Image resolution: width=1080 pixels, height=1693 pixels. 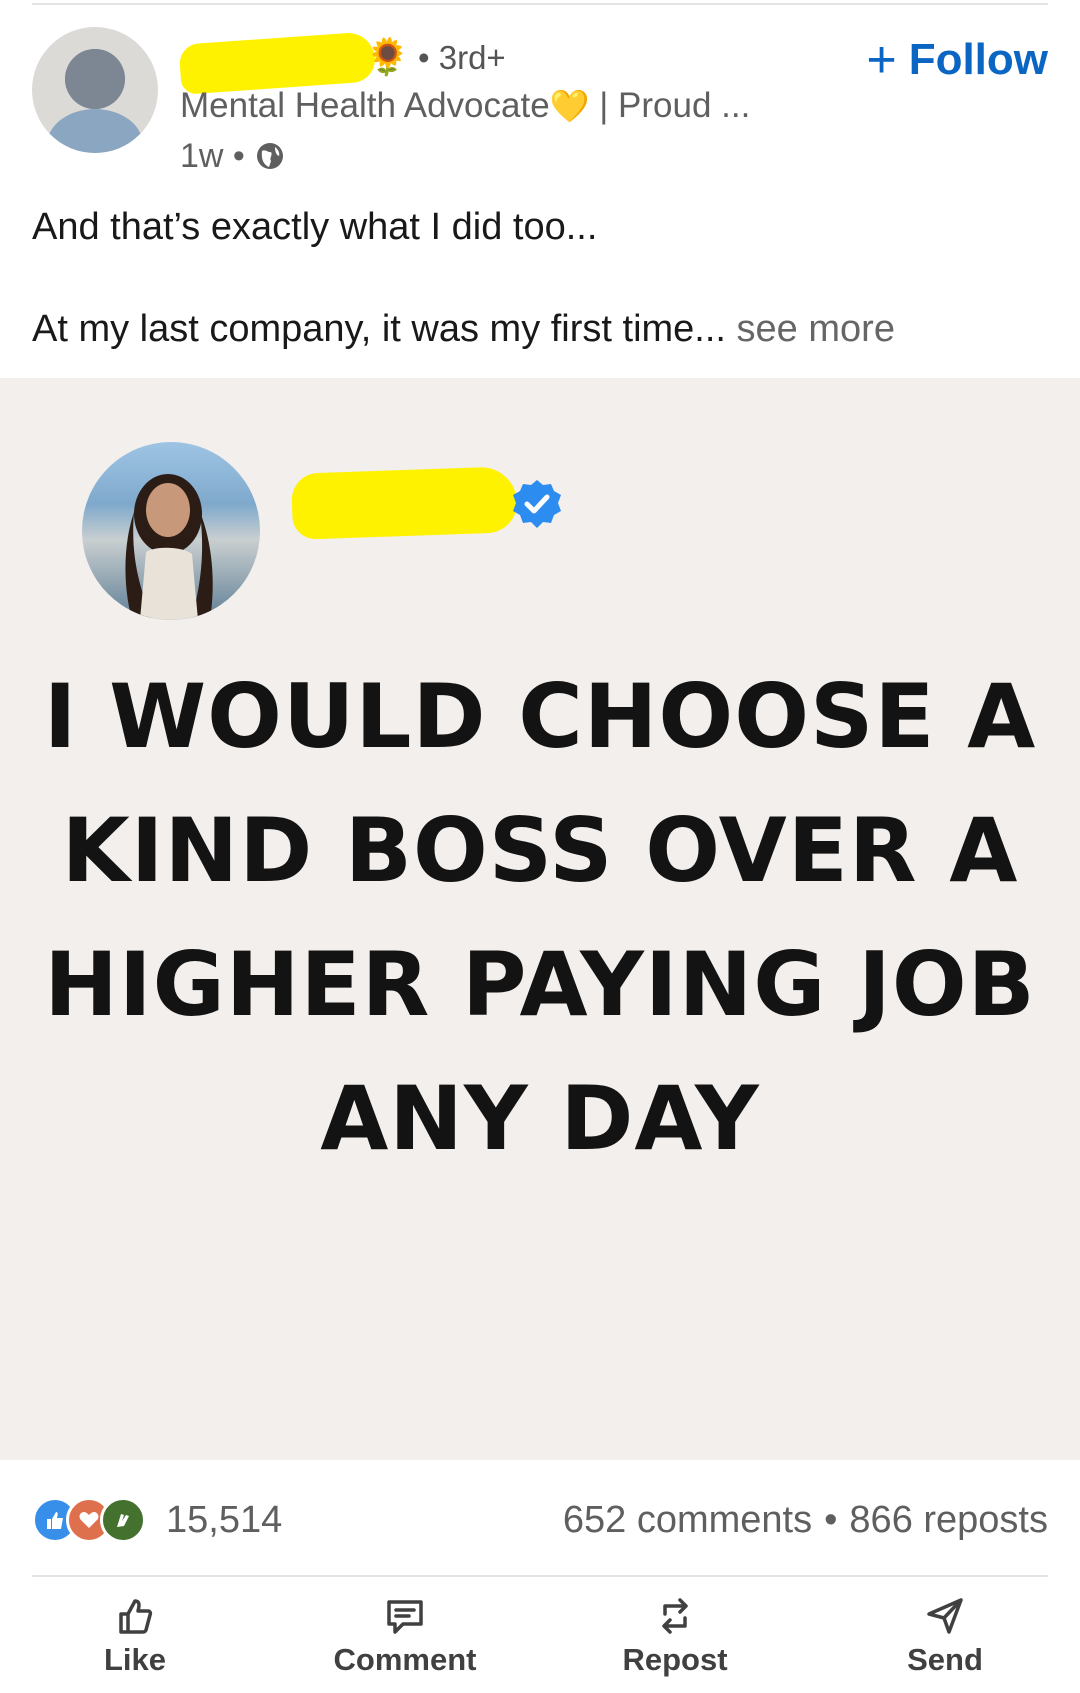 What do you see at coordinates (687, 1520) in the screenshot?
I see `comments-count: 652 comments` at bounding box center [687, 1520].